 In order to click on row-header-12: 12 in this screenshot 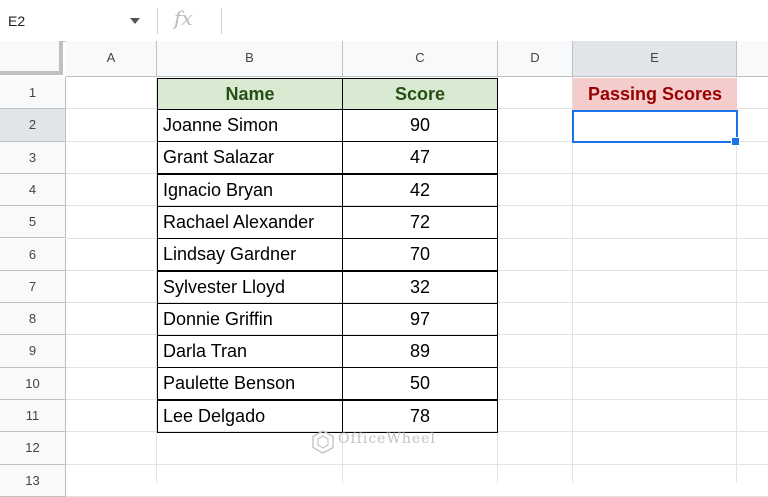, I will do `click(33, 448)`.